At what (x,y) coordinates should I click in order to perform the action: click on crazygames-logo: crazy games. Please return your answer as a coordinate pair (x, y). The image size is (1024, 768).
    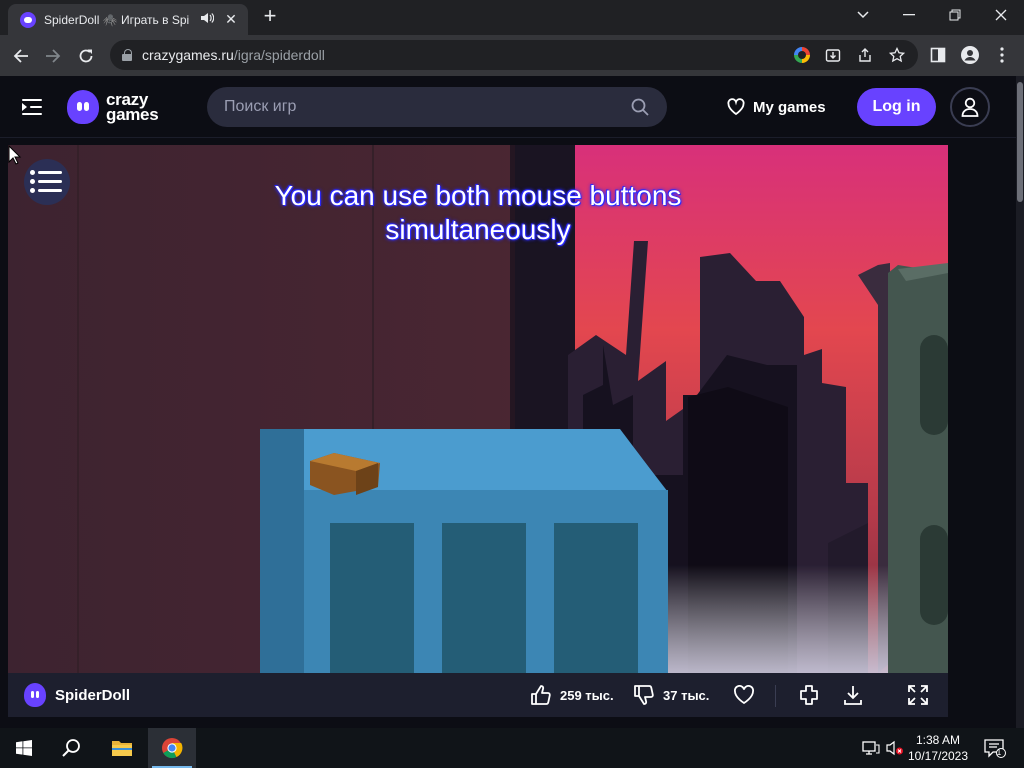
    Looking at the image, I should click on (119, 107).